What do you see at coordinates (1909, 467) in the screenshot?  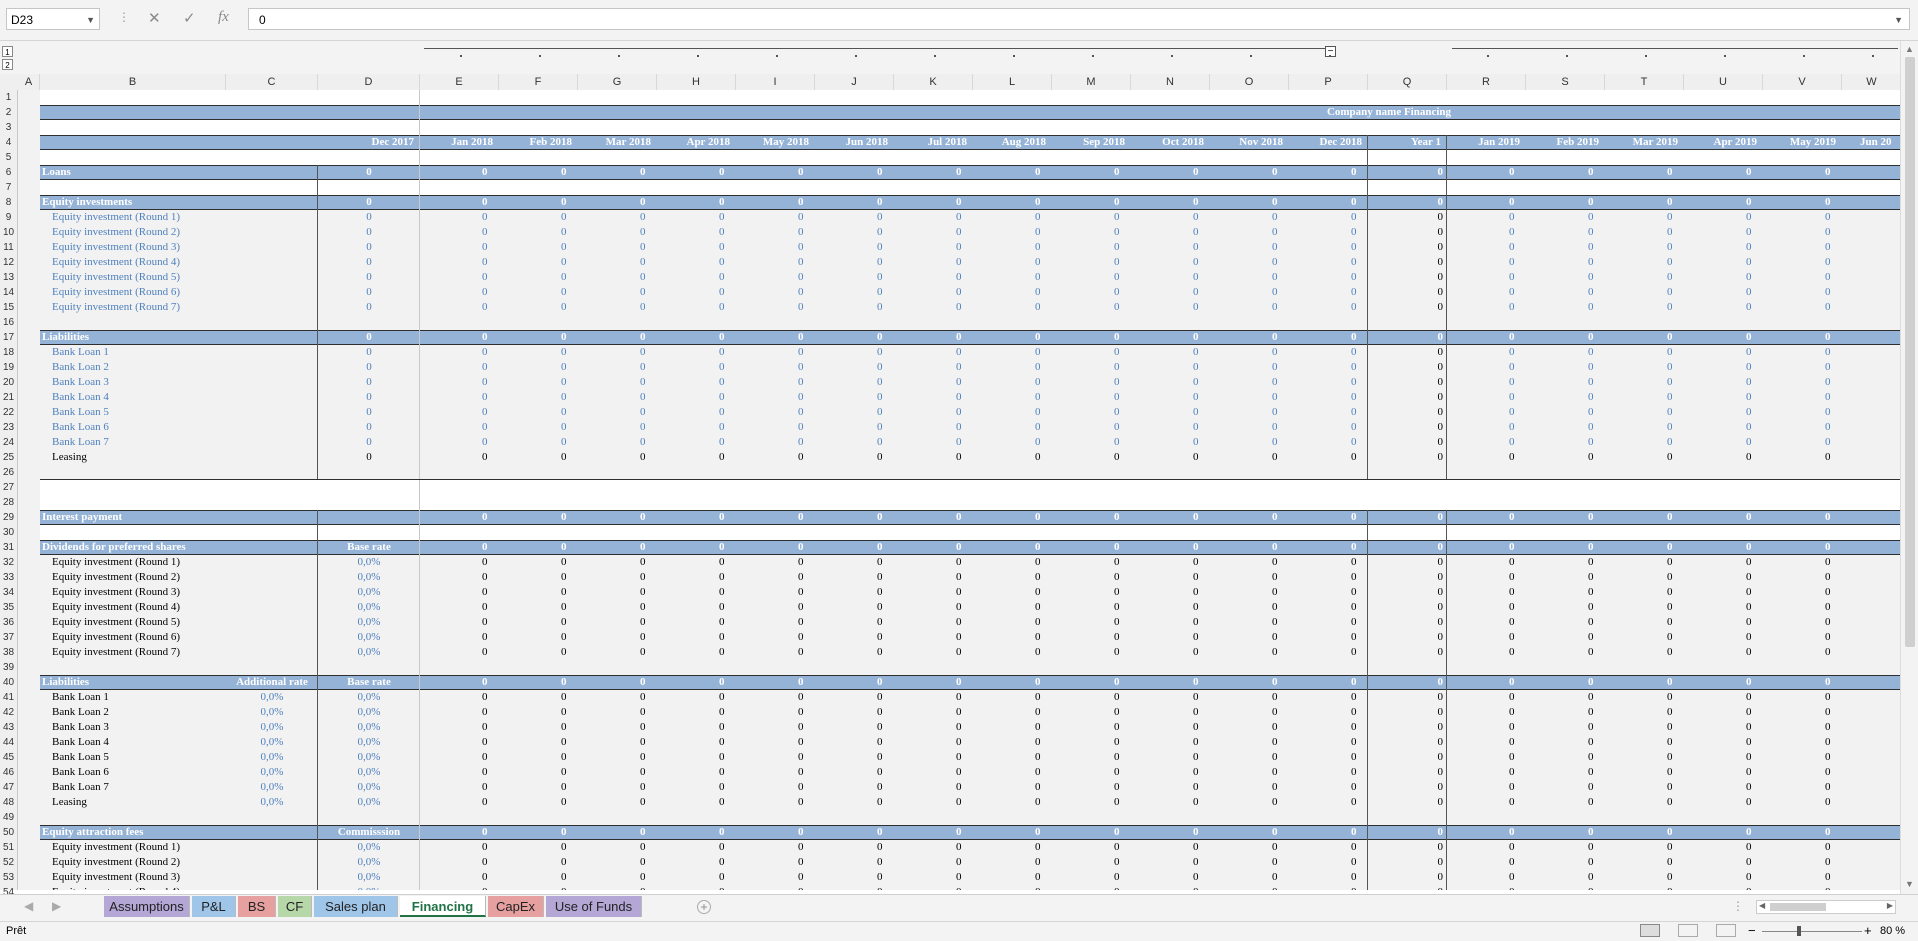 I see `vertical-scrollbar: ▲ ▼` at bounding box center [1909, 467].